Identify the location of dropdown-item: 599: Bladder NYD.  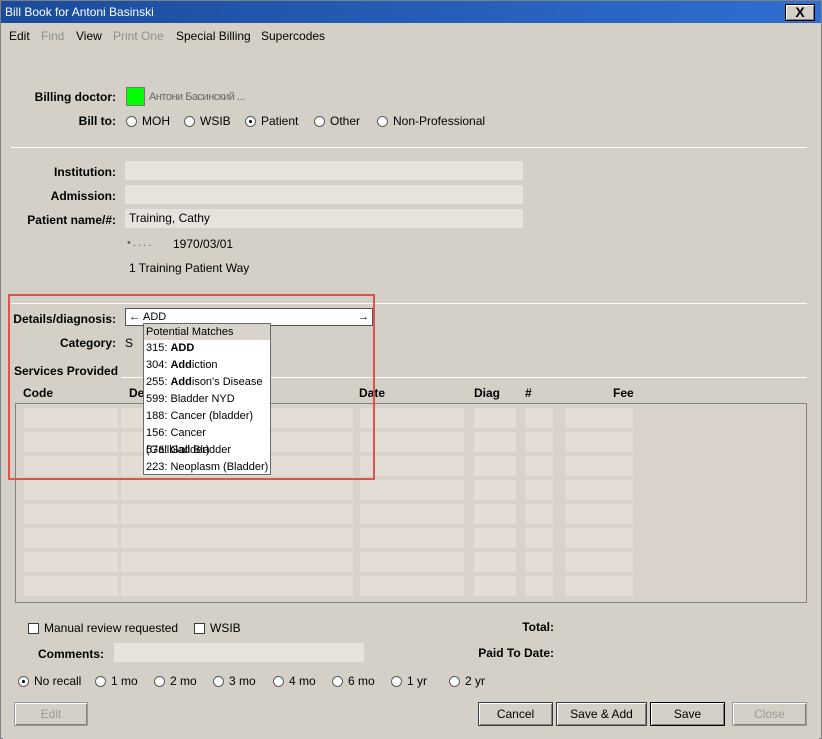
(207, 399).